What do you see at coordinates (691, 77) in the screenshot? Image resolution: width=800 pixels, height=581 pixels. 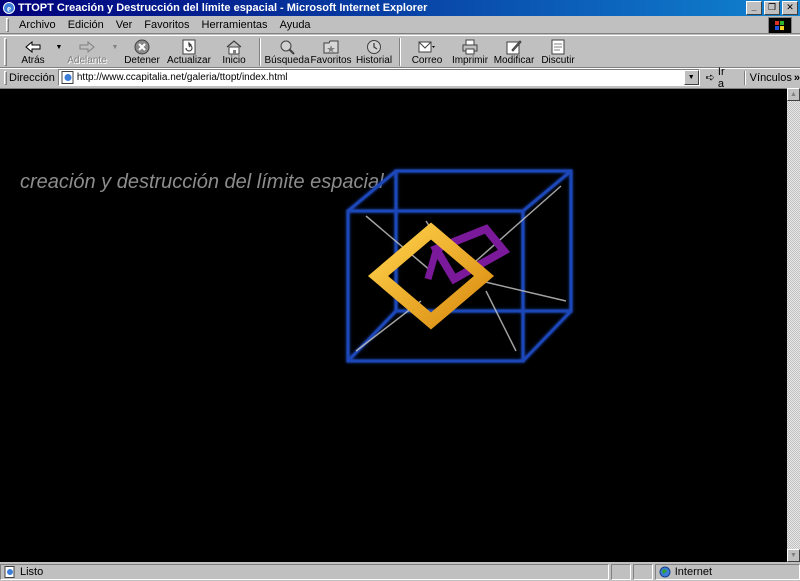 I see `address-dropdown-button: ▼` at bounding box center [691, 77].